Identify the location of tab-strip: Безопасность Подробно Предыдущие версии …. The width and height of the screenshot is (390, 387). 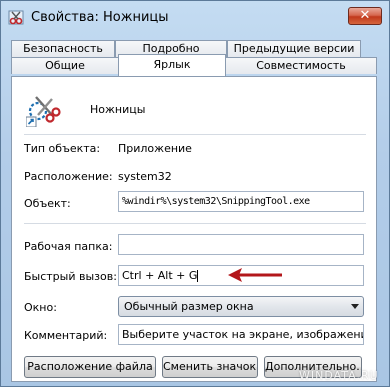
(195, 59).